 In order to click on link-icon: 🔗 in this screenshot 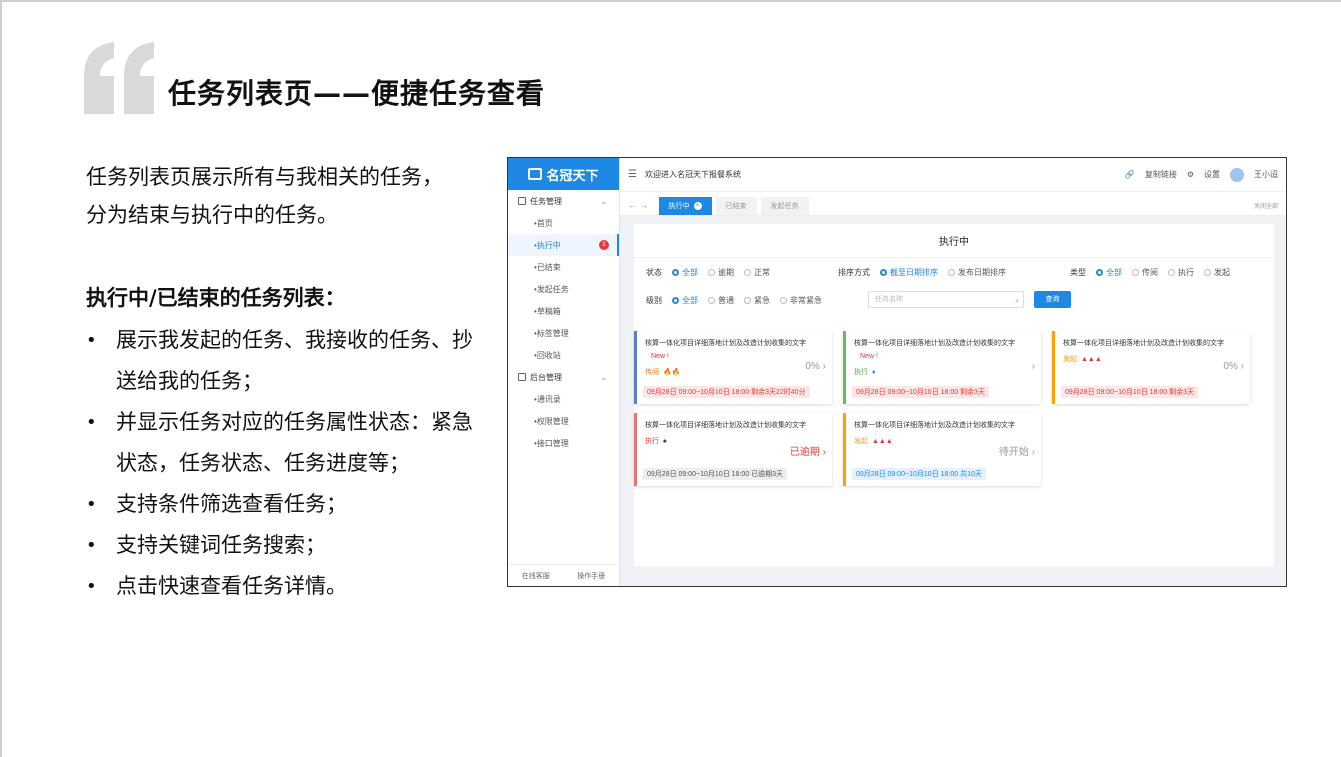, I will do `click(1130, 174)`.